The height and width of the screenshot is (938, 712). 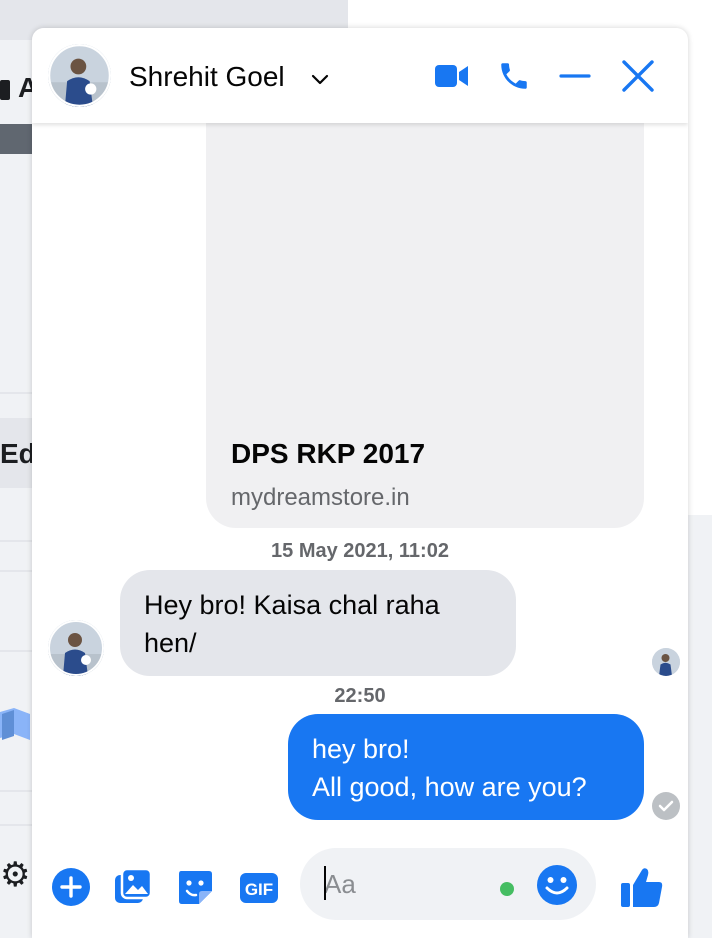 What do you see at coordinates (320, 79) in the screenshot?
I see `chevron-down-icon` at bounding box center [320, 79].